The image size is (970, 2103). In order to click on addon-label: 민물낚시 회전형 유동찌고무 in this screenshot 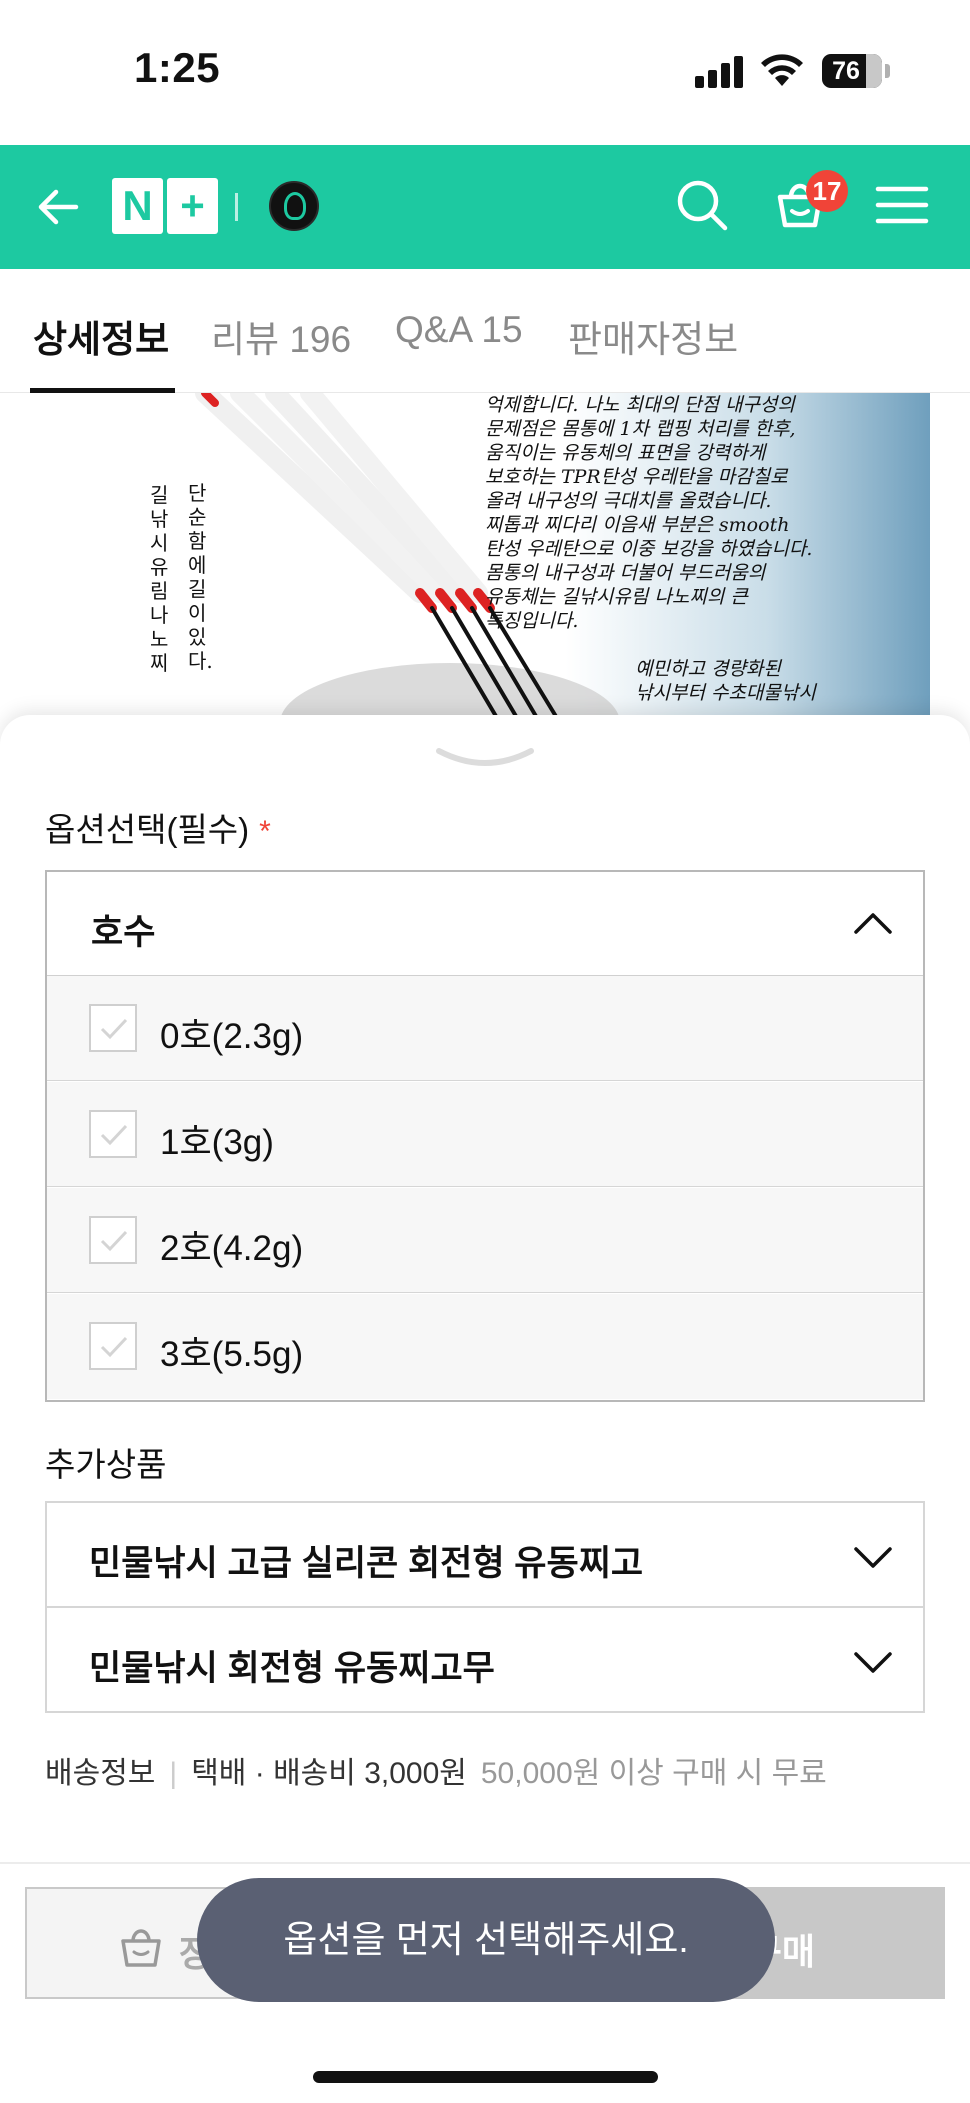, I will do `click(292, 1668)`.